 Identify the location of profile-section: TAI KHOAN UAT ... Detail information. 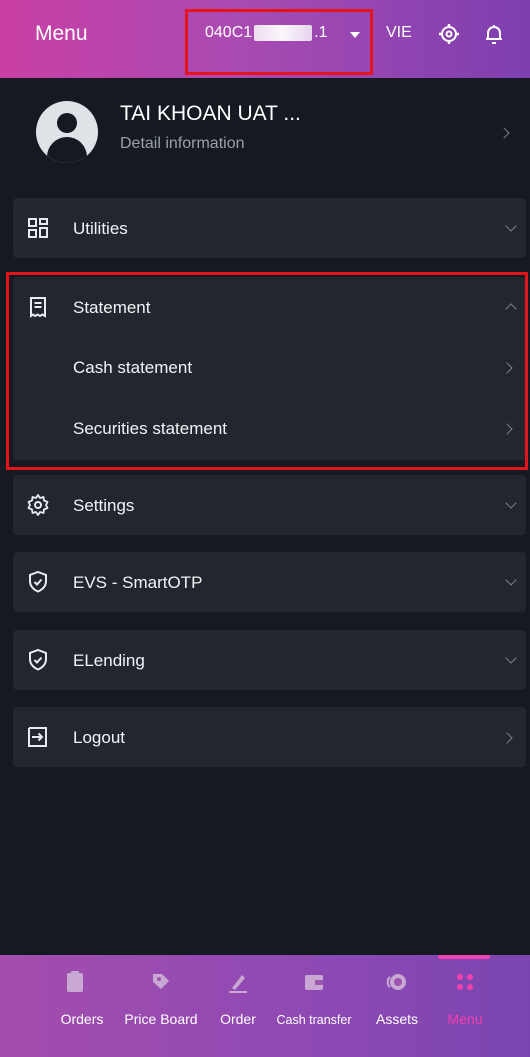
(265, 136).